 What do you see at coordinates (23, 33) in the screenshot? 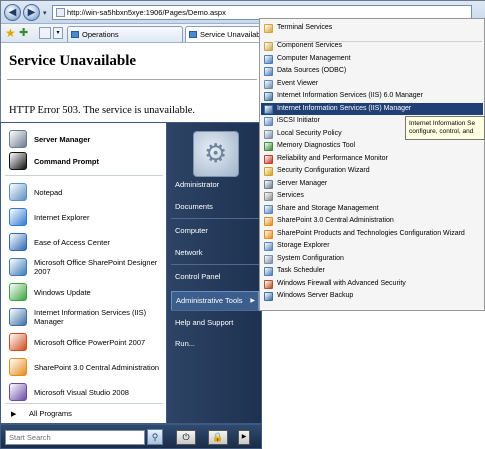
I see `add-favorites-icon: ✚` at bounding box center [23, 33].